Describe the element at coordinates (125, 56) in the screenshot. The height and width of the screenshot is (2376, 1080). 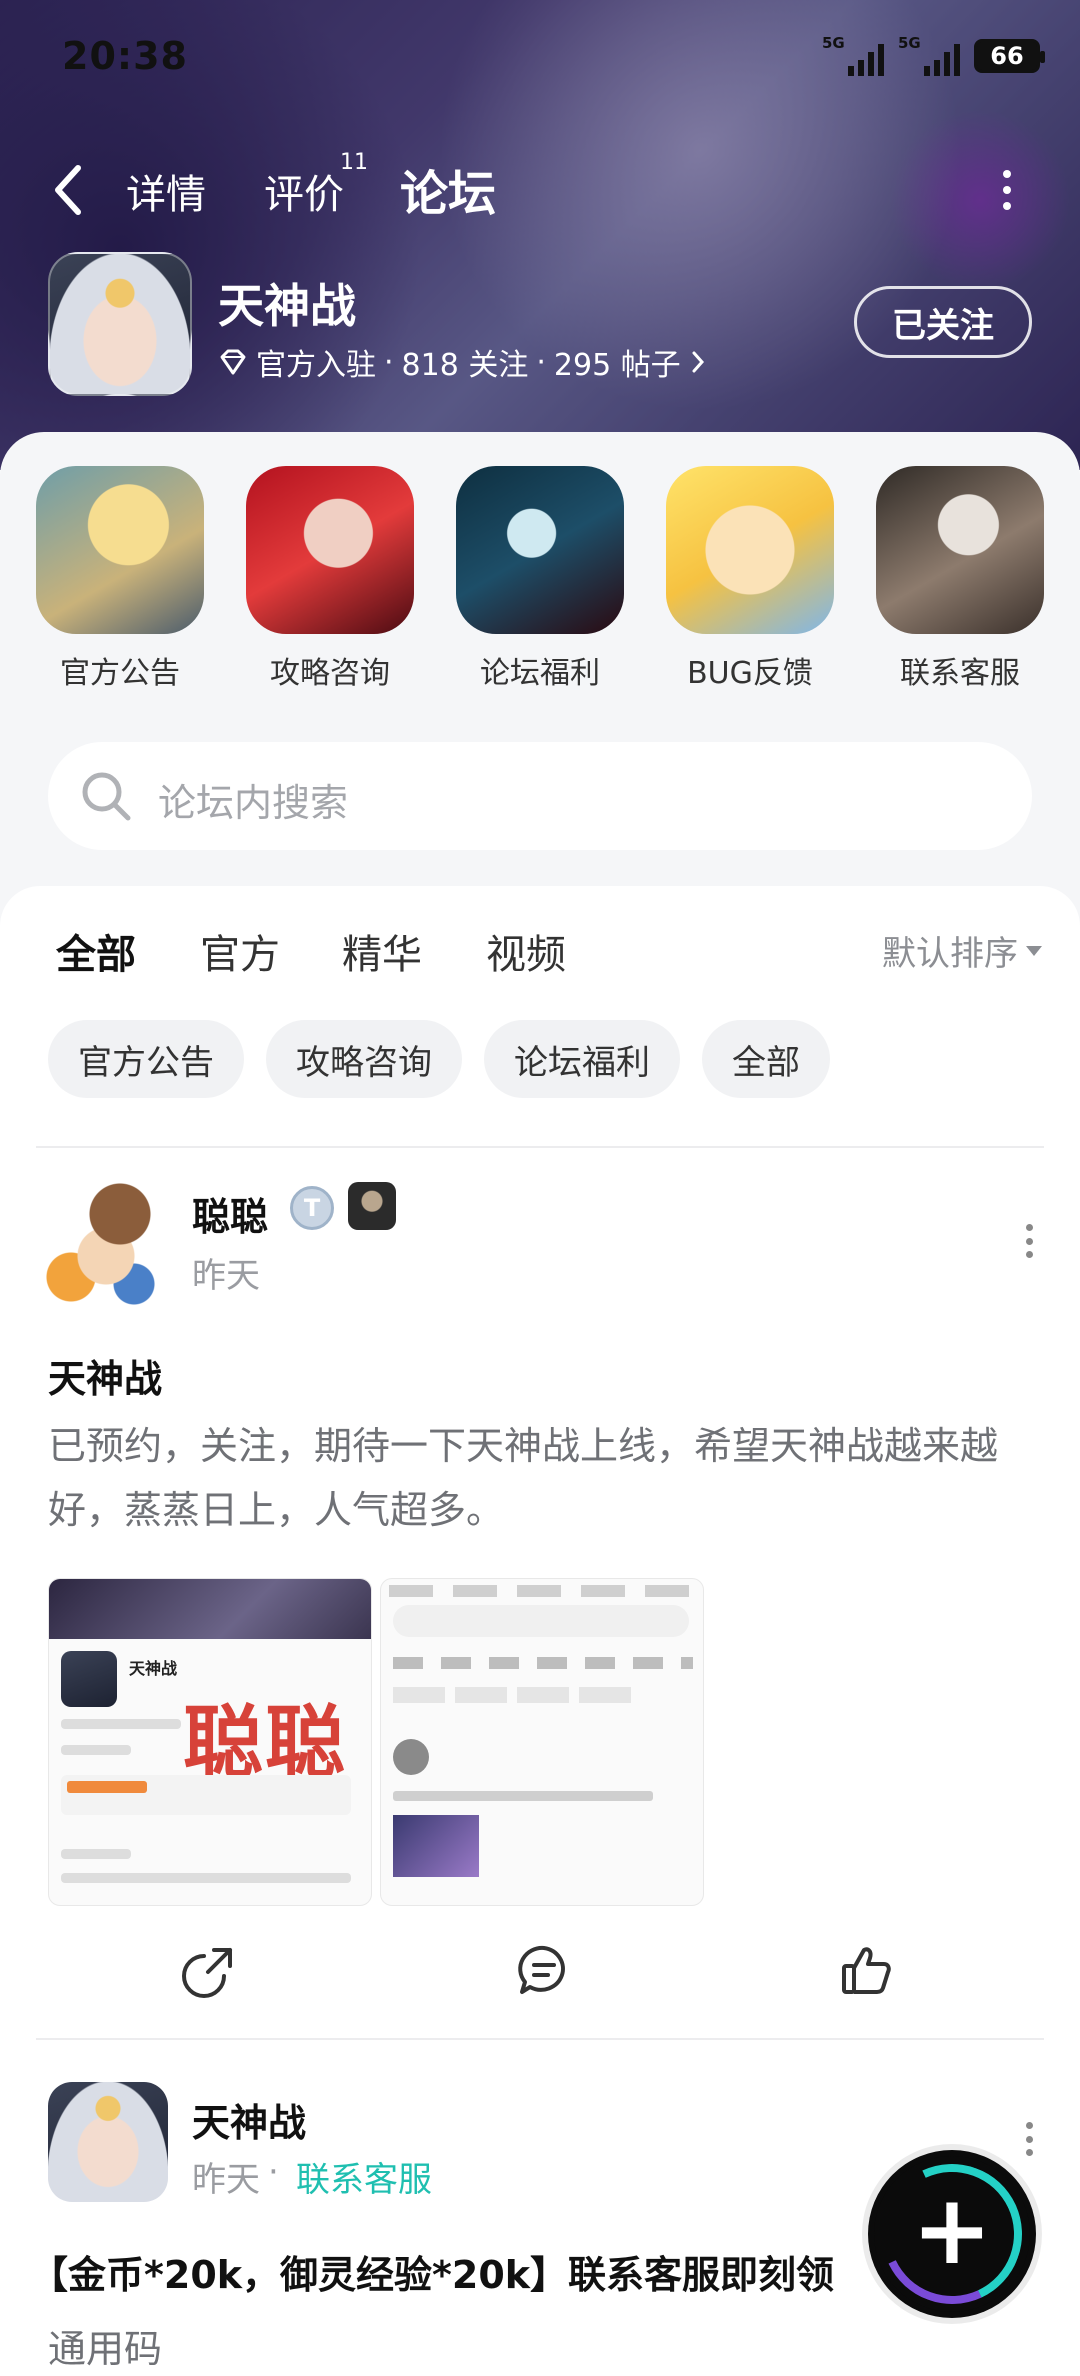
I see `status-time: 20:38` at that location.